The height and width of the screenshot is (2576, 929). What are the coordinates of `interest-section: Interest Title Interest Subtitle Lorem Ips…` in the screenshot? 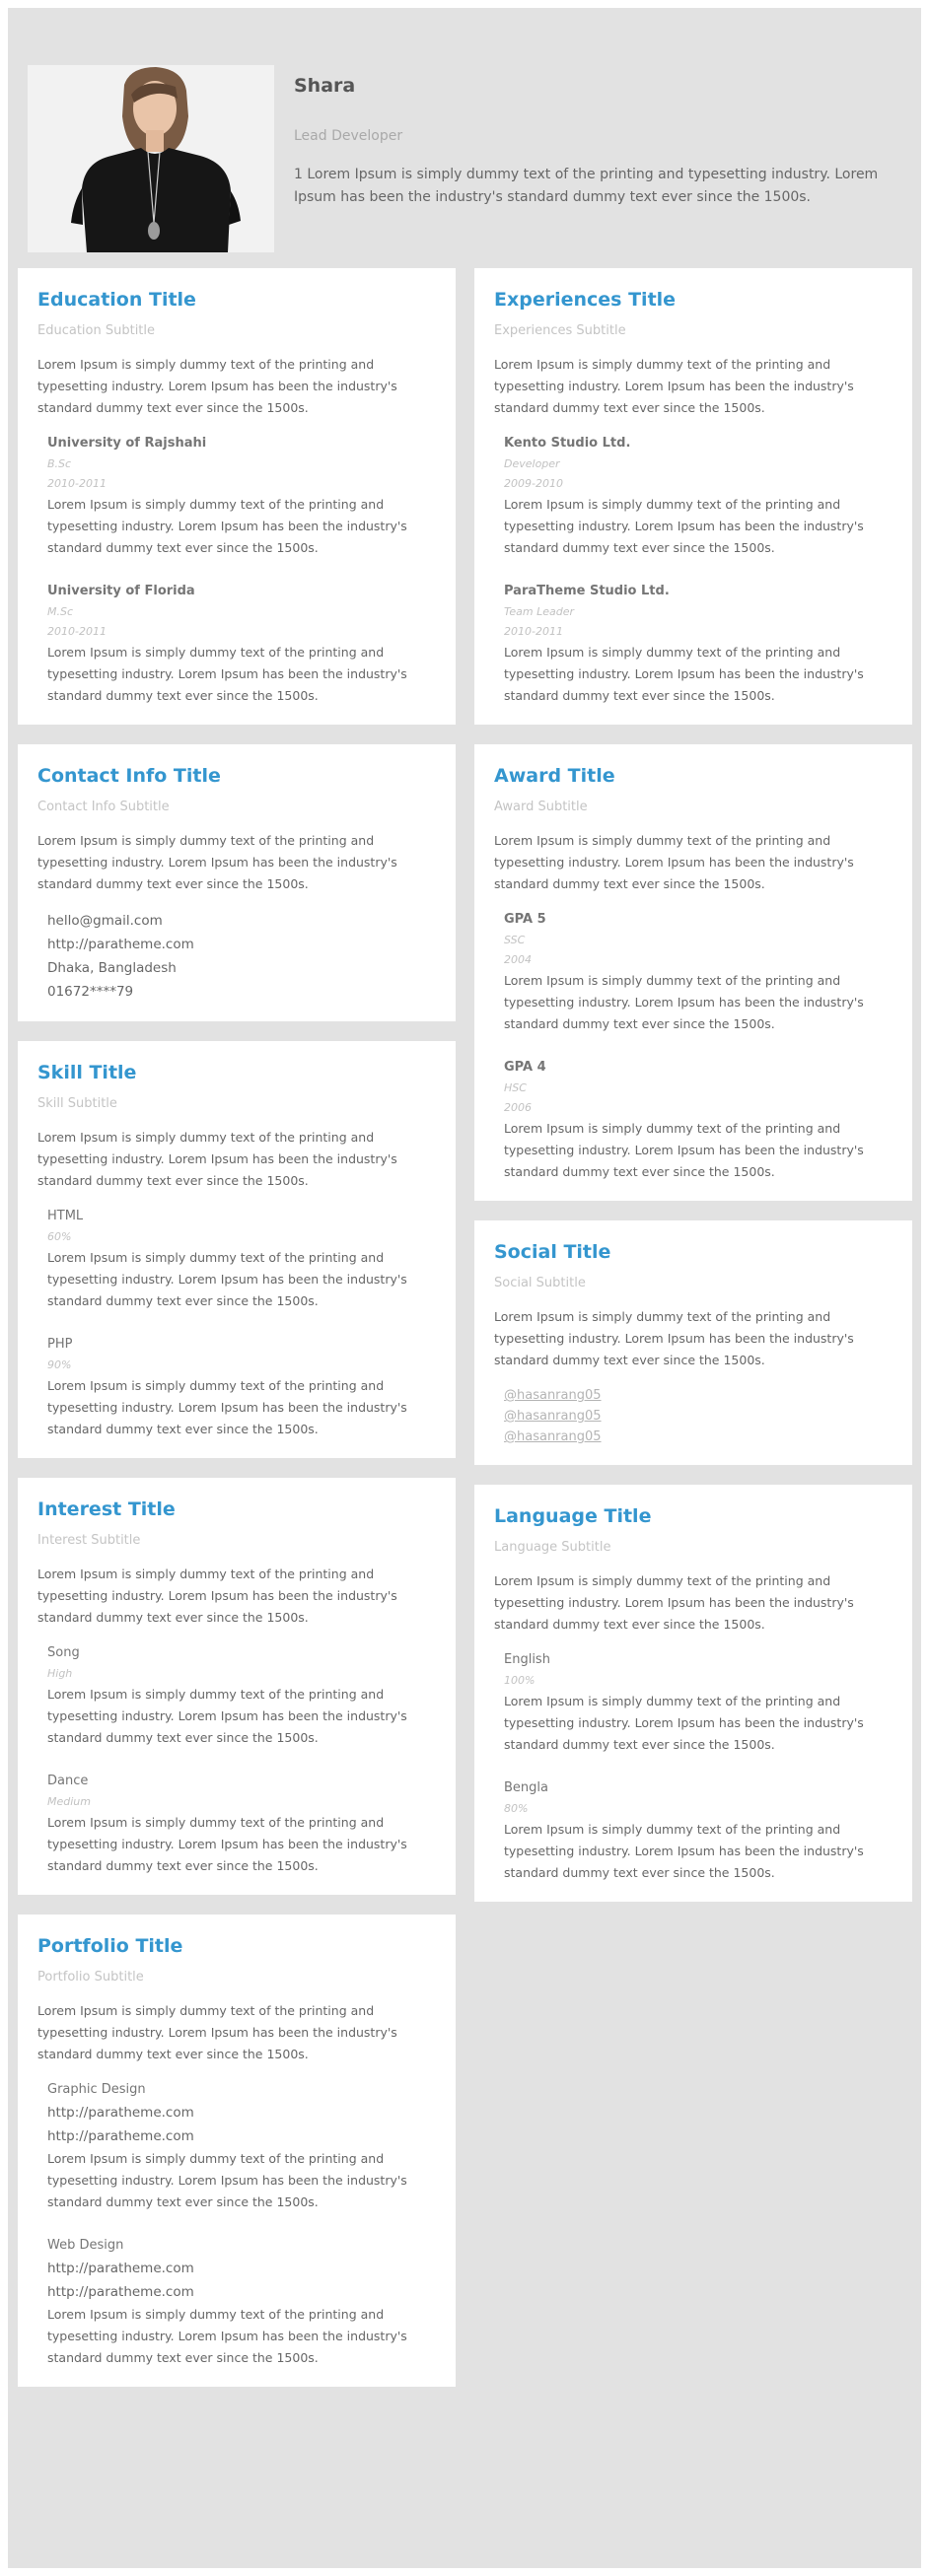 It's located at (237, 1686).